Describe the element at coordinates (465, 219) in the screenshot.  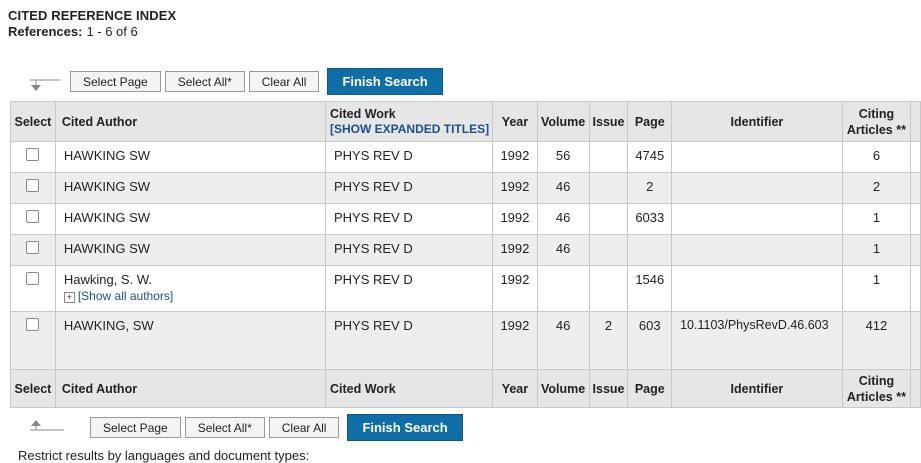
I see `table-row: HAWKING SW PHYS REV D 1992 46 6033 1` at that location.